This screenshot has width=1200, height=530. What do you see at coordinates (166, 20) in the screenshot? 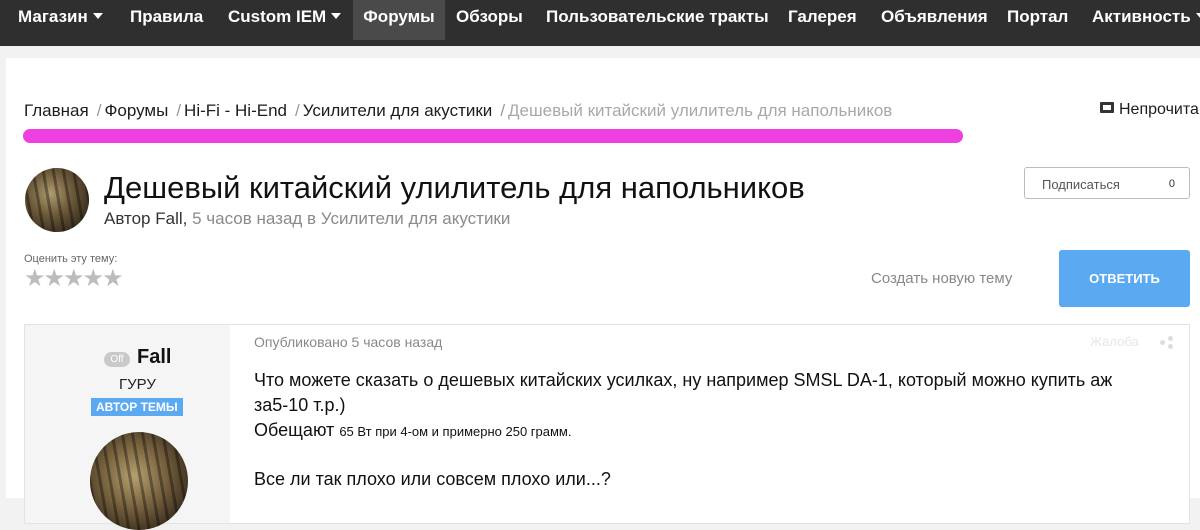
I see `nav-item-rules: Правила` at bounding box center [166, 20].